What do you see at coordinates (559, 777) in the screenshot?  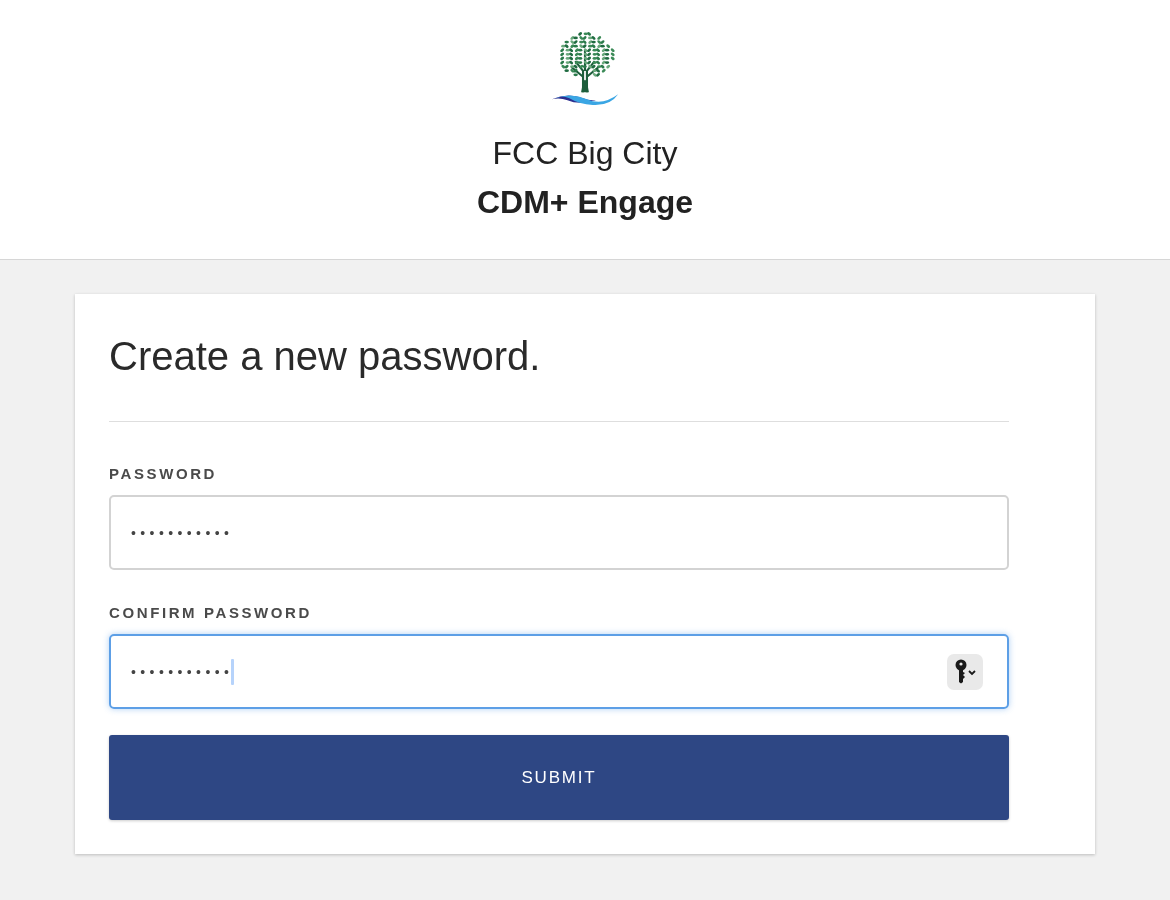 I see `submit-button: SUBMIT` at bounding box center [559, 777].